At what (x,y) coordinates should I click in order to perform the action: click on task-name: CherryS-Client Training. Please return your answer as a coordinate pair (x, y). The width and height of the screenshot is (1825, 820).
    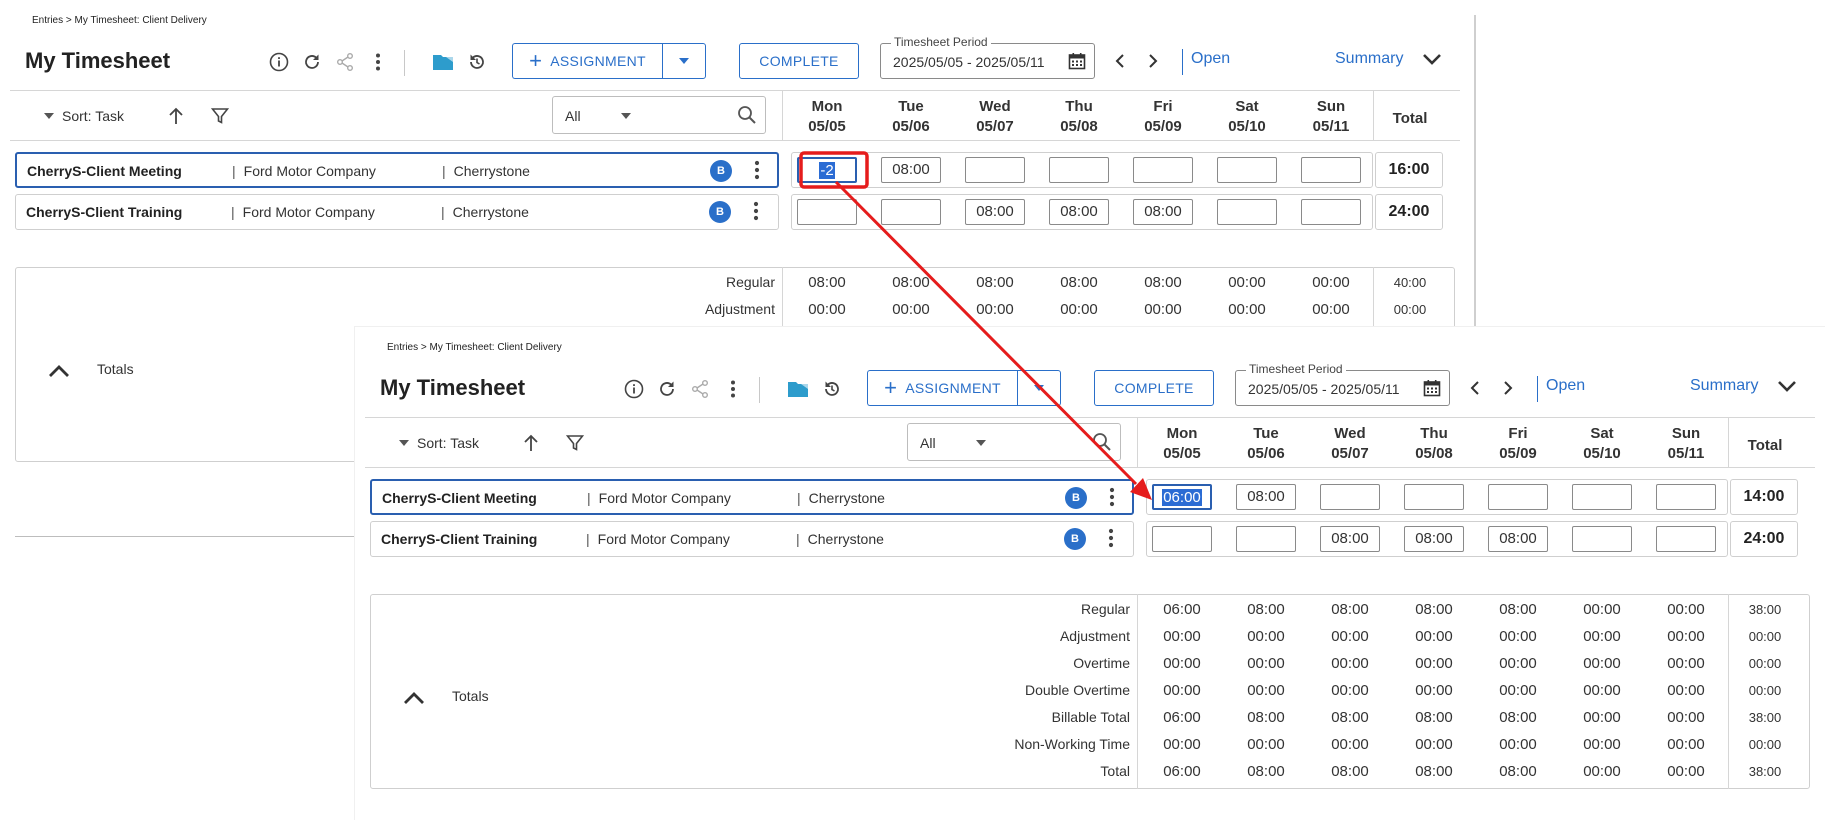
    Looking at the image, I should click on (104, 212).